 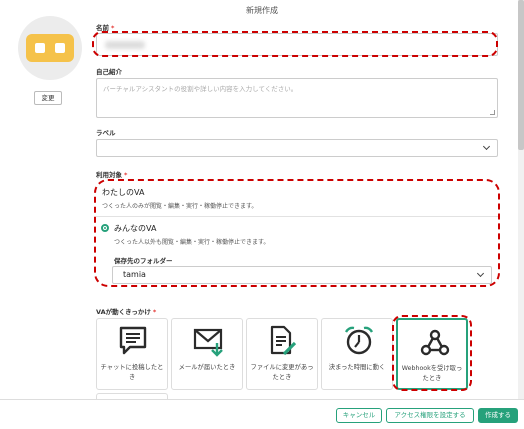 What do you see at coordinates (112, 175) in the screenshot?
I see `usage-label: 利用対象 *` at bounding box center [112, 175].